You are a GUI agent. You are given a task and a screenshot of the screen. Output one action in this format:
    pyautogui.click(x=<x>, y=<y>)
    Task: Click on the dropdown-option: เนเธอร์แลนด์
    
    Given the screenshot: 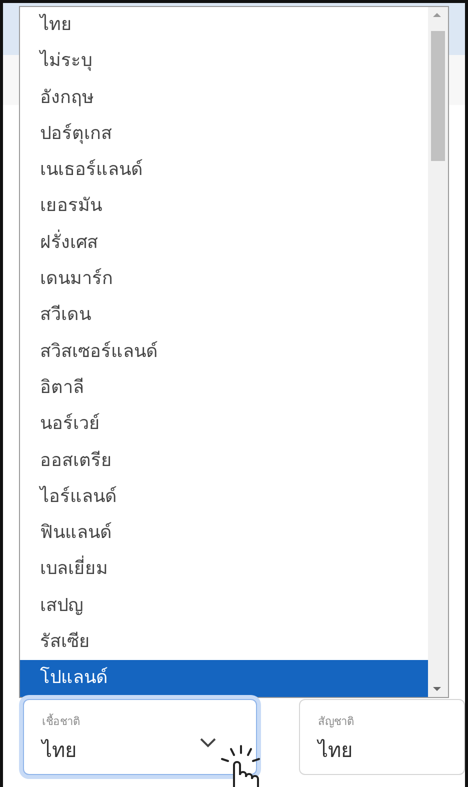 What is the action you would take?
    pyautogui.click(x=224, y=170)
    